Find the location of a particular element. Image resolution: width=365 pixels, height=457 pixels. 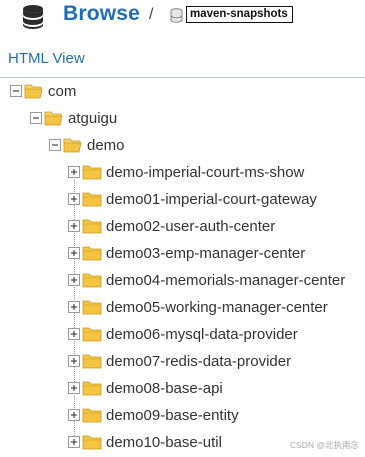

tree-node-item: demo08-base-api is located at coordinates (145, 388).